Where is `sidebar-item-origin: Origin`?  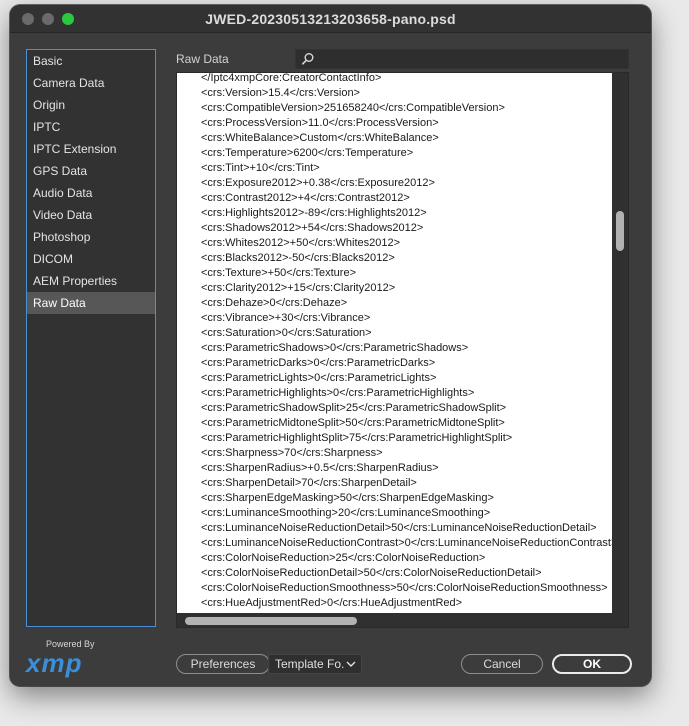
sidebar-item-origin: Origin is located at coordinates (91, 105).